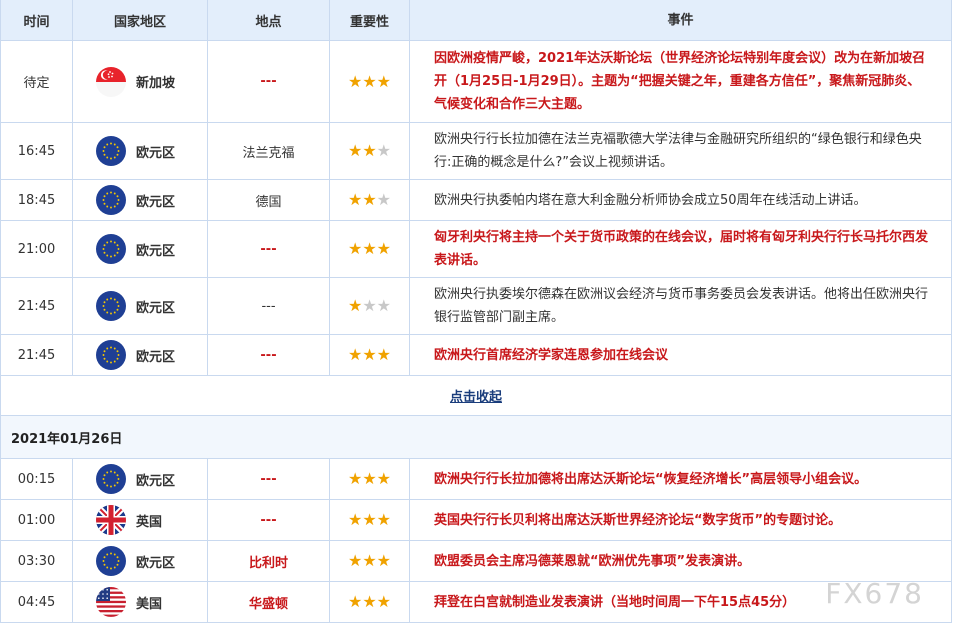 This screenshot has width=954, height=624. What do you see at coordinates (874, 593) in the screenshot?
I see `watermark: FX678` at bounding box center [874, 593].